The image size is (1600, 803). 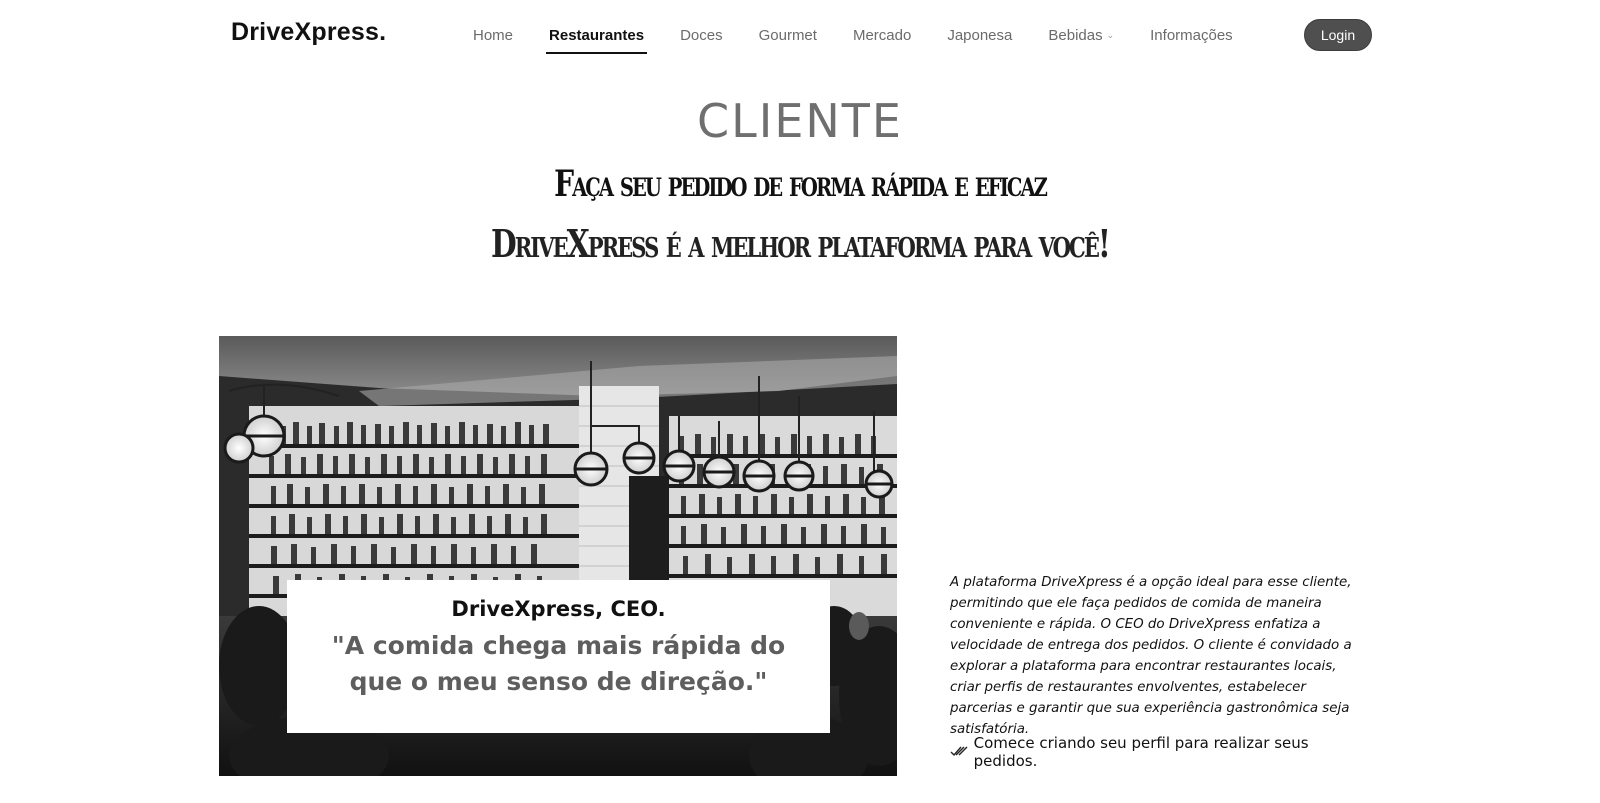 What do you see at coordinates (1191, 35) in the screenshot?
I see `nav-item-informacoes: Informações` at bounding box center [1191, 35].